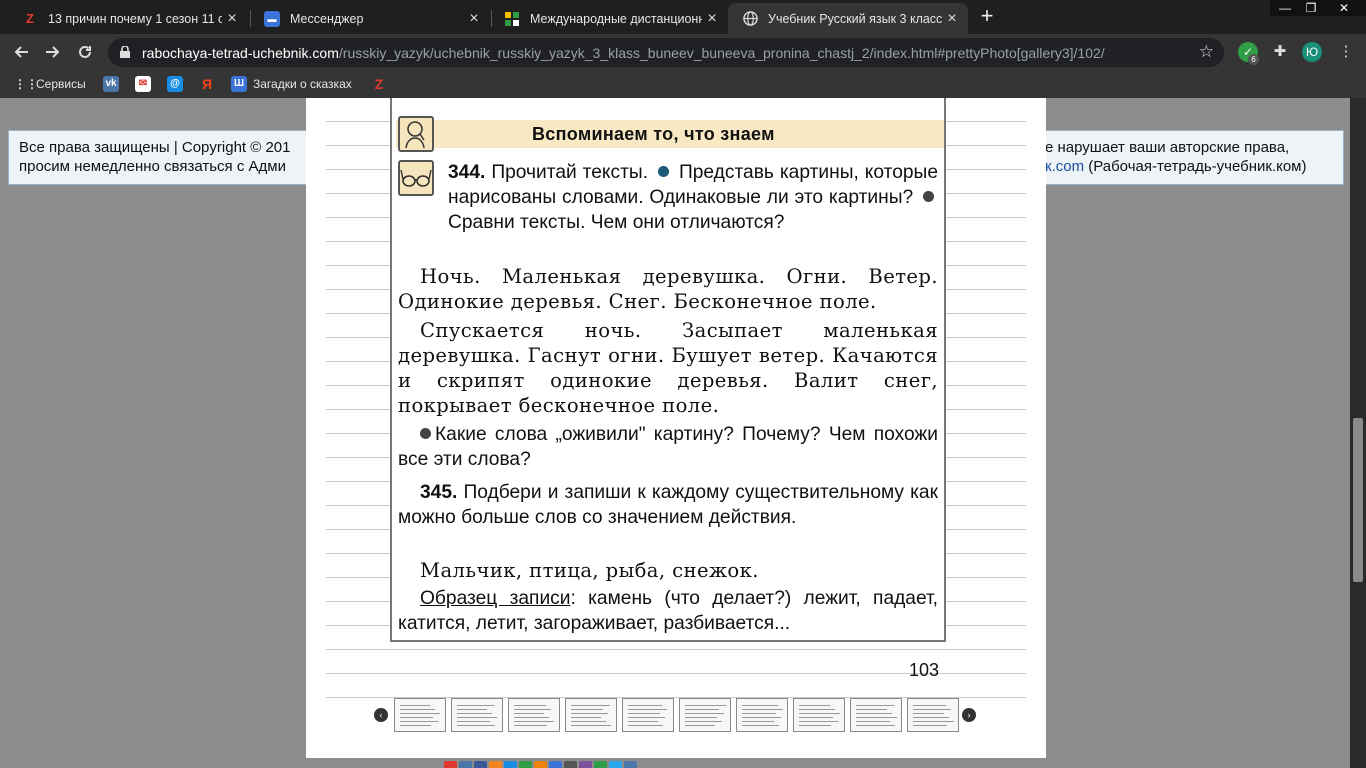 The height and width of the screenshot is (768, 1366). I want to click on exercise-instruction: Прочитай тексты., so click(570, 172).